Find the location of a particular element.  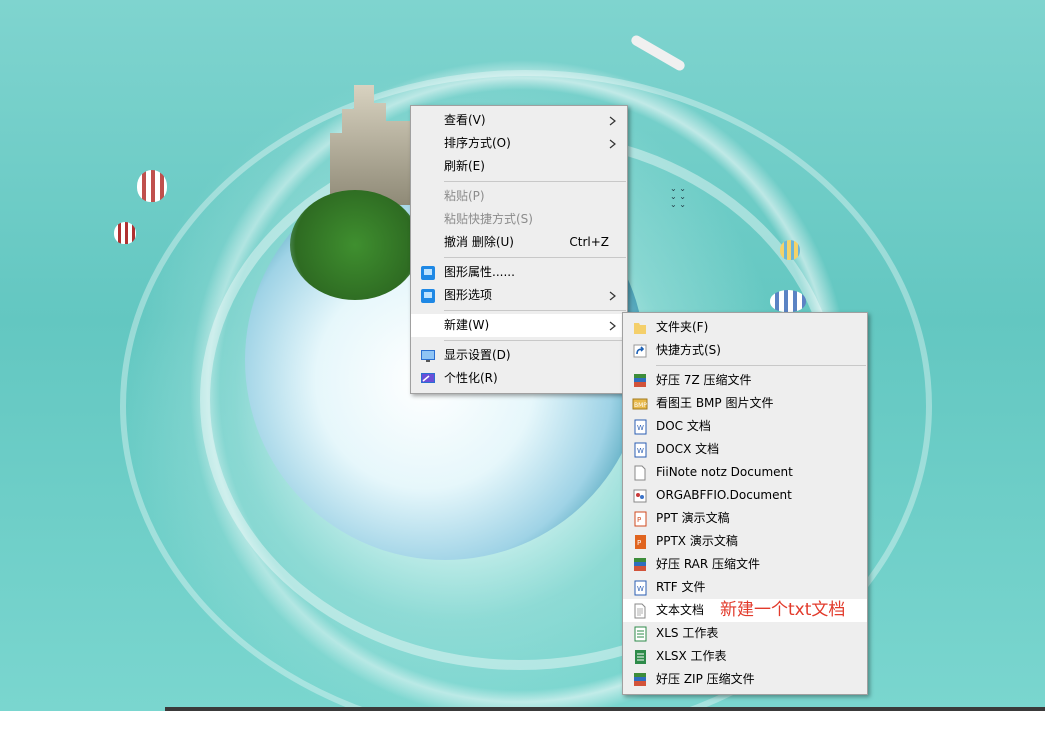

submenu-item-label: ORGABFFIO.Document is located at coordinates (724, 495).